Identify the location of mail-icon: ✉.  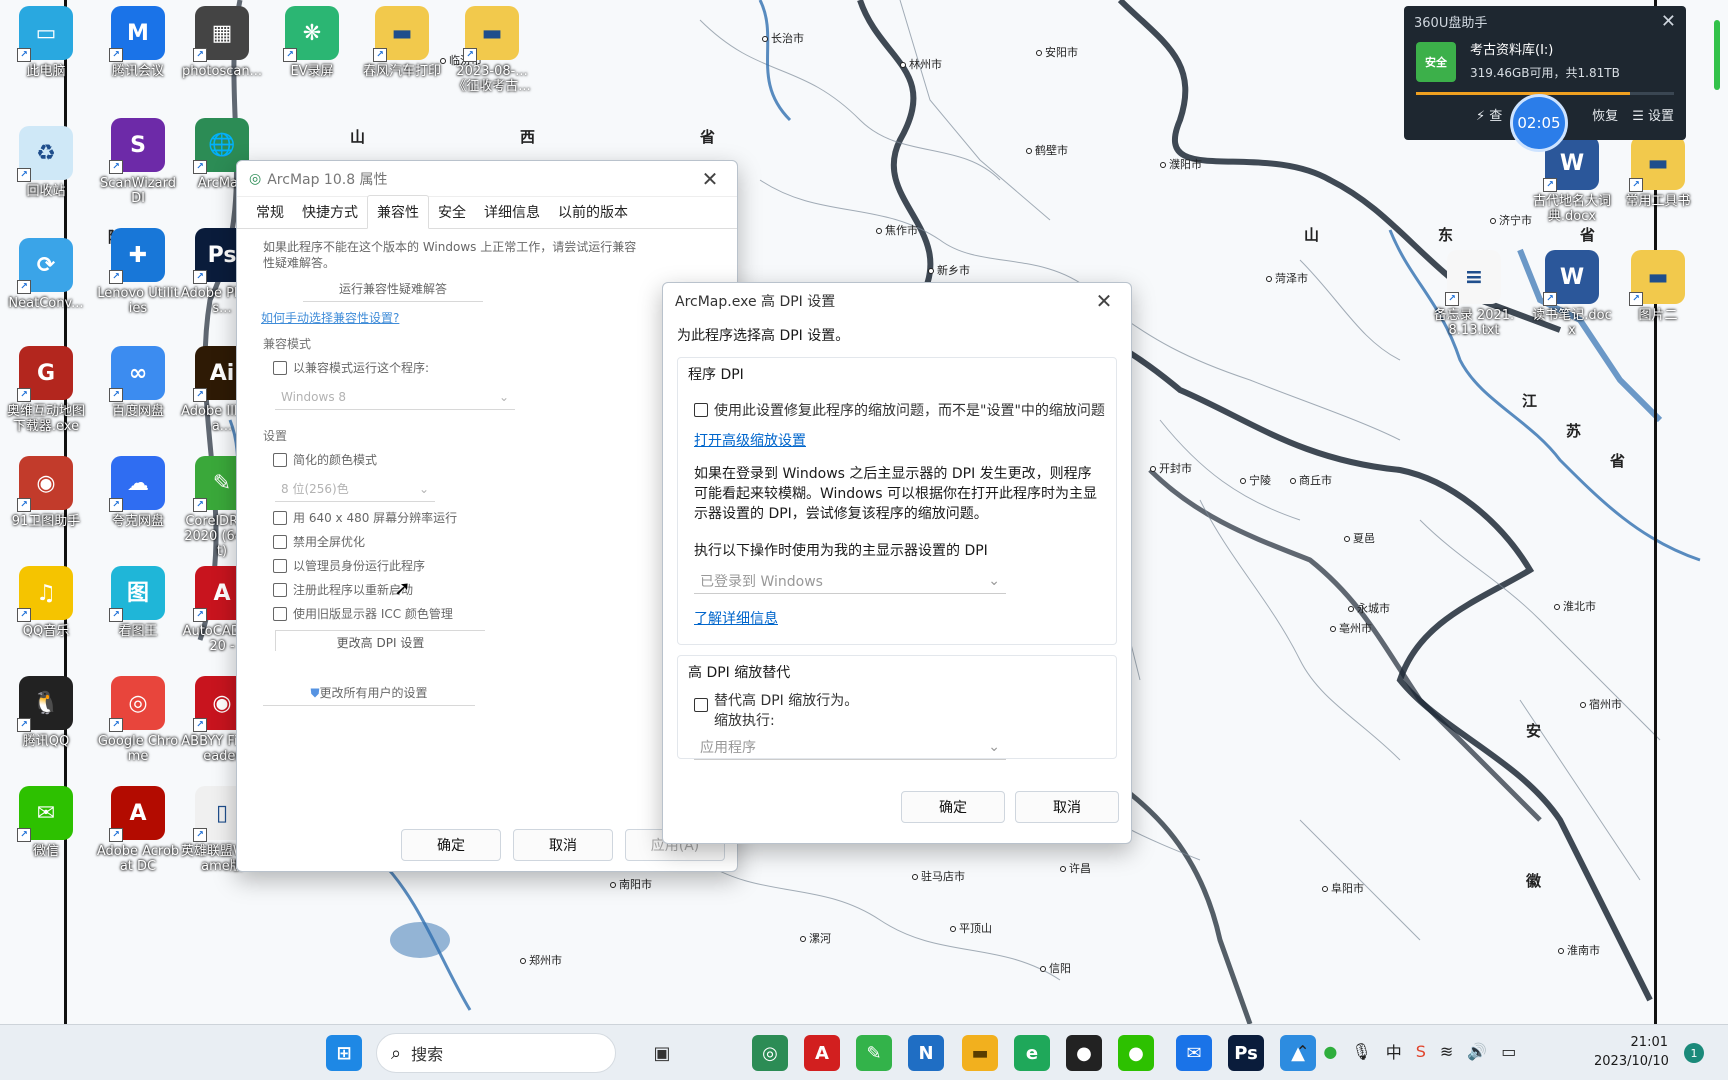
(1194, 1053).